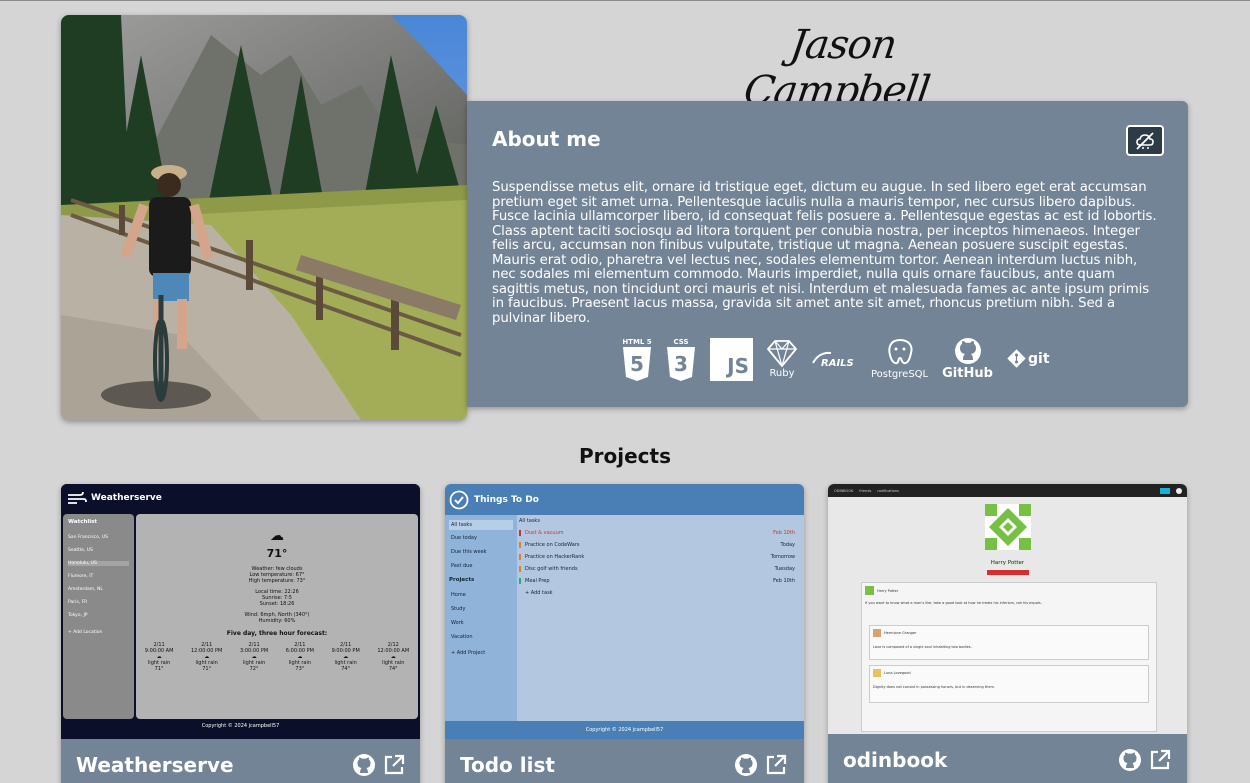 The width and height of the screenshot is (1250, 783). I want to click on theme-toggle-button, so click(1145, 140).